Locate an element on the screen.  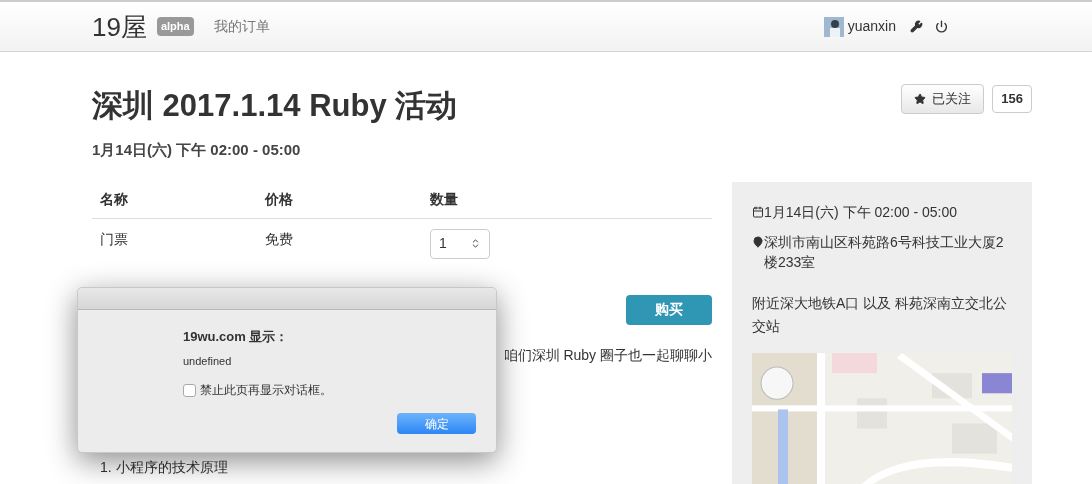
follow-button: 已关注 is located at coordinates (943, 99).